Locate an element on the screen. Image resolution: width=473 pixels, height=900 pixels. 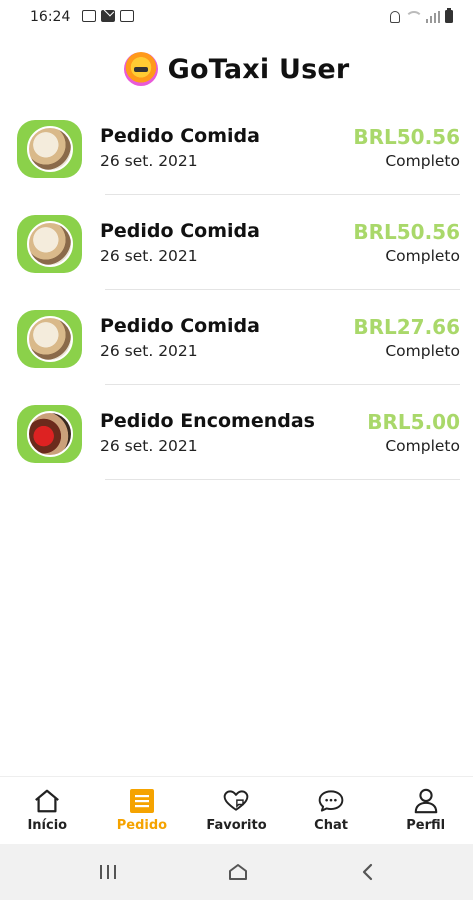
heart-chat-icon is located at coordinates (236, 801).